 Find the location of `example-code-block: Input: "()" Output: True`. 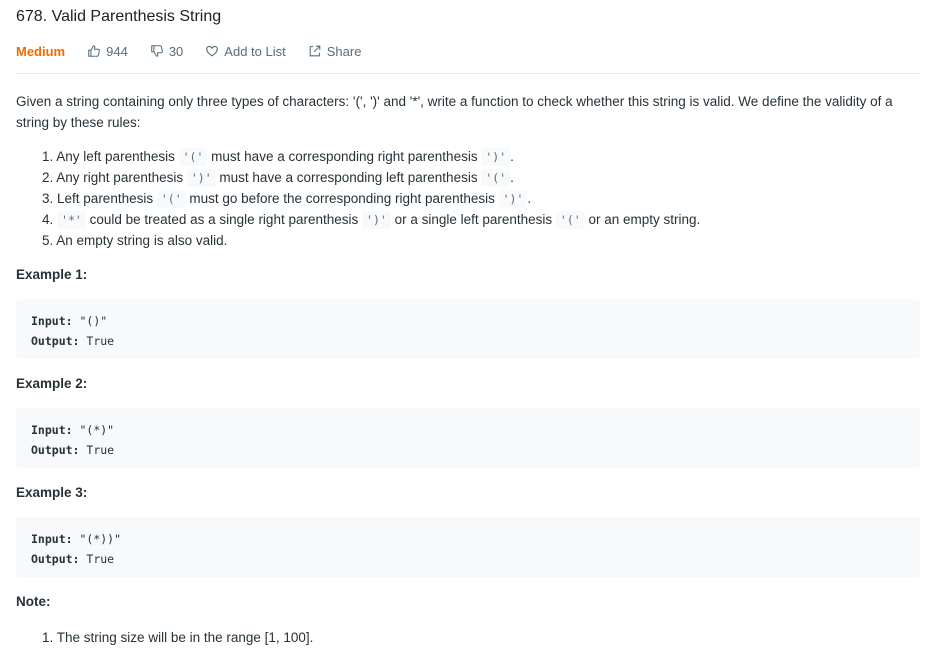

example-code-block: Input: "()" Output: True is located at coordinates (468, 329).